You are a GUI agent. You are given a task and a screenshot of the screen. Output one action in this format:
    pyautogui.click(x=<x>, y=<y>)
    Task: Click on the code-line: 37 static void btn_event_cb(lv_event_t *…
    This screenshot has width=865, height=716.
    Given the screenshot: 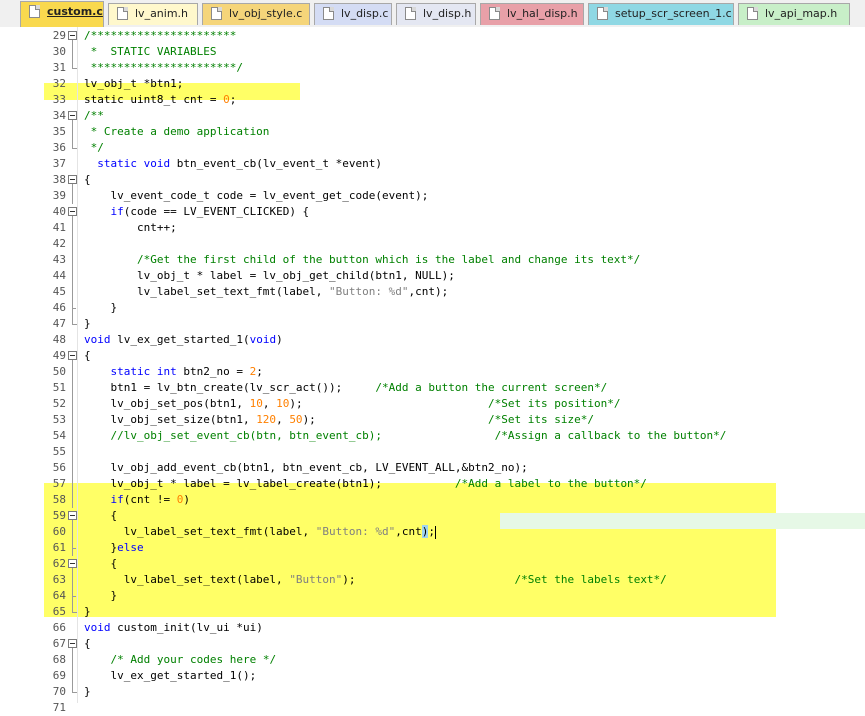 What is the action you would take?
    pyautogui.click(x=432, y=164)
    